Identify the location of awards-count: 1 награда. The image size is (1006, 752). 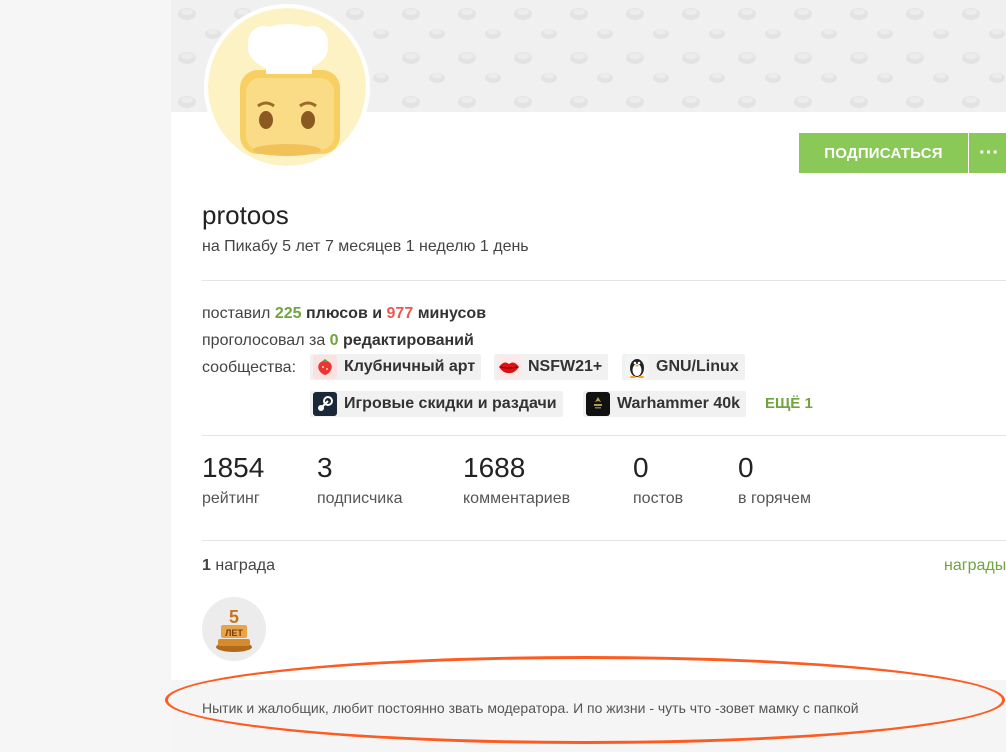
(238, 566).